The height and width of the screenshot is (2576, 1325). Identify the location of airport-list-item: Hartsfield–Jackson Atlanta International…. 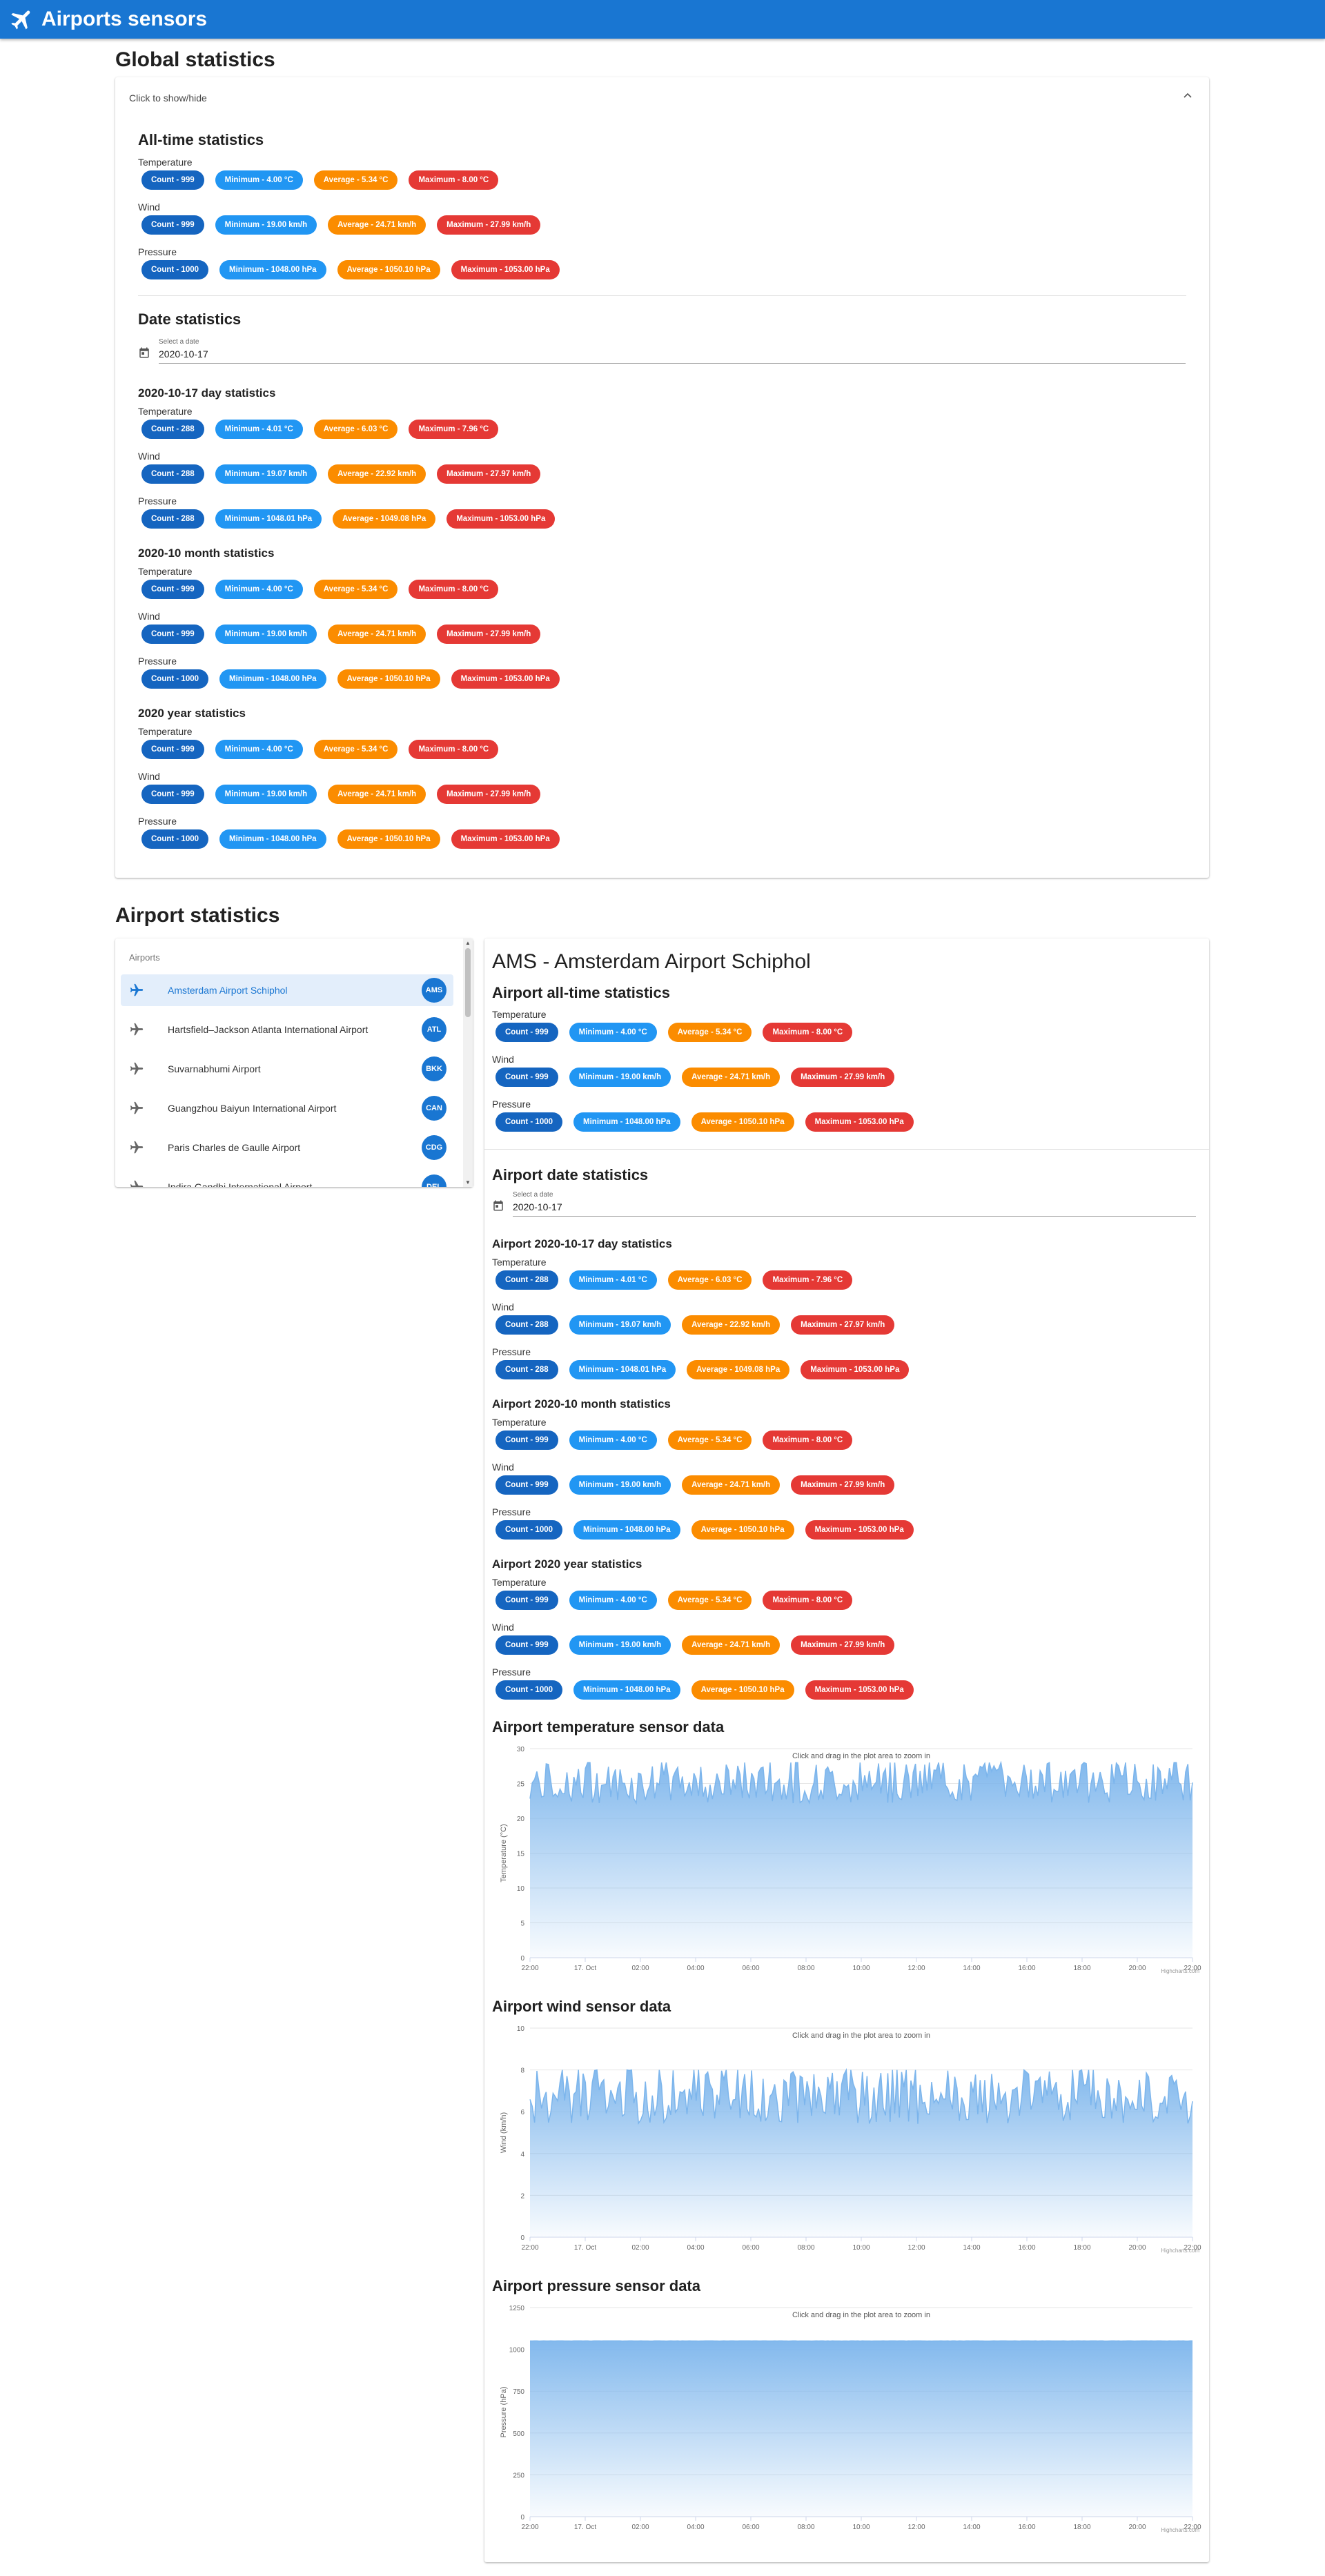
(287, 1029).